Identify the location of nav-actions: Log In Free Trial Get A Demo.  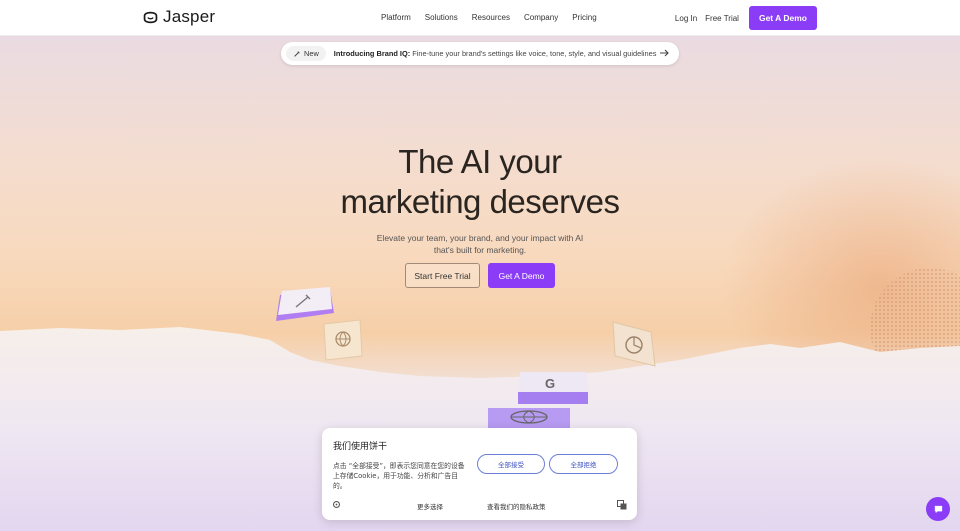
(746, 18).